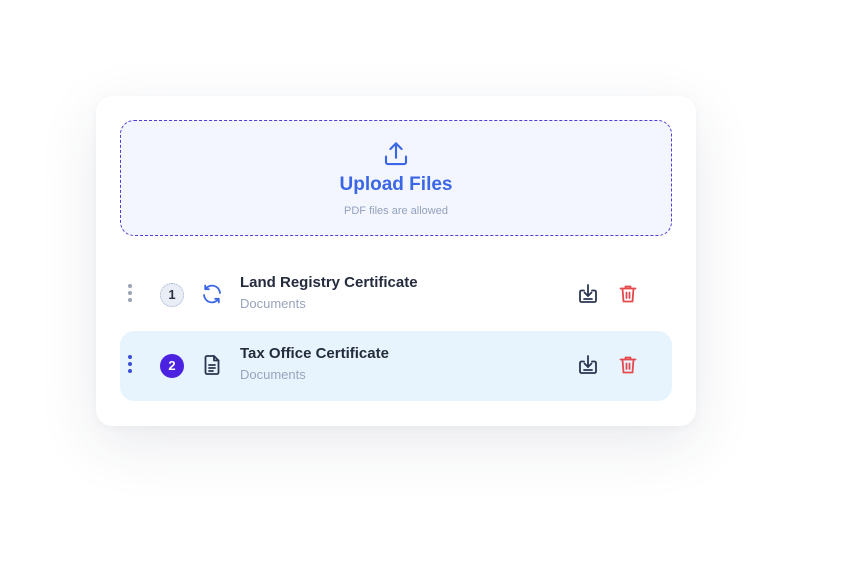  I want to click on document-icon, so click(212, 365).